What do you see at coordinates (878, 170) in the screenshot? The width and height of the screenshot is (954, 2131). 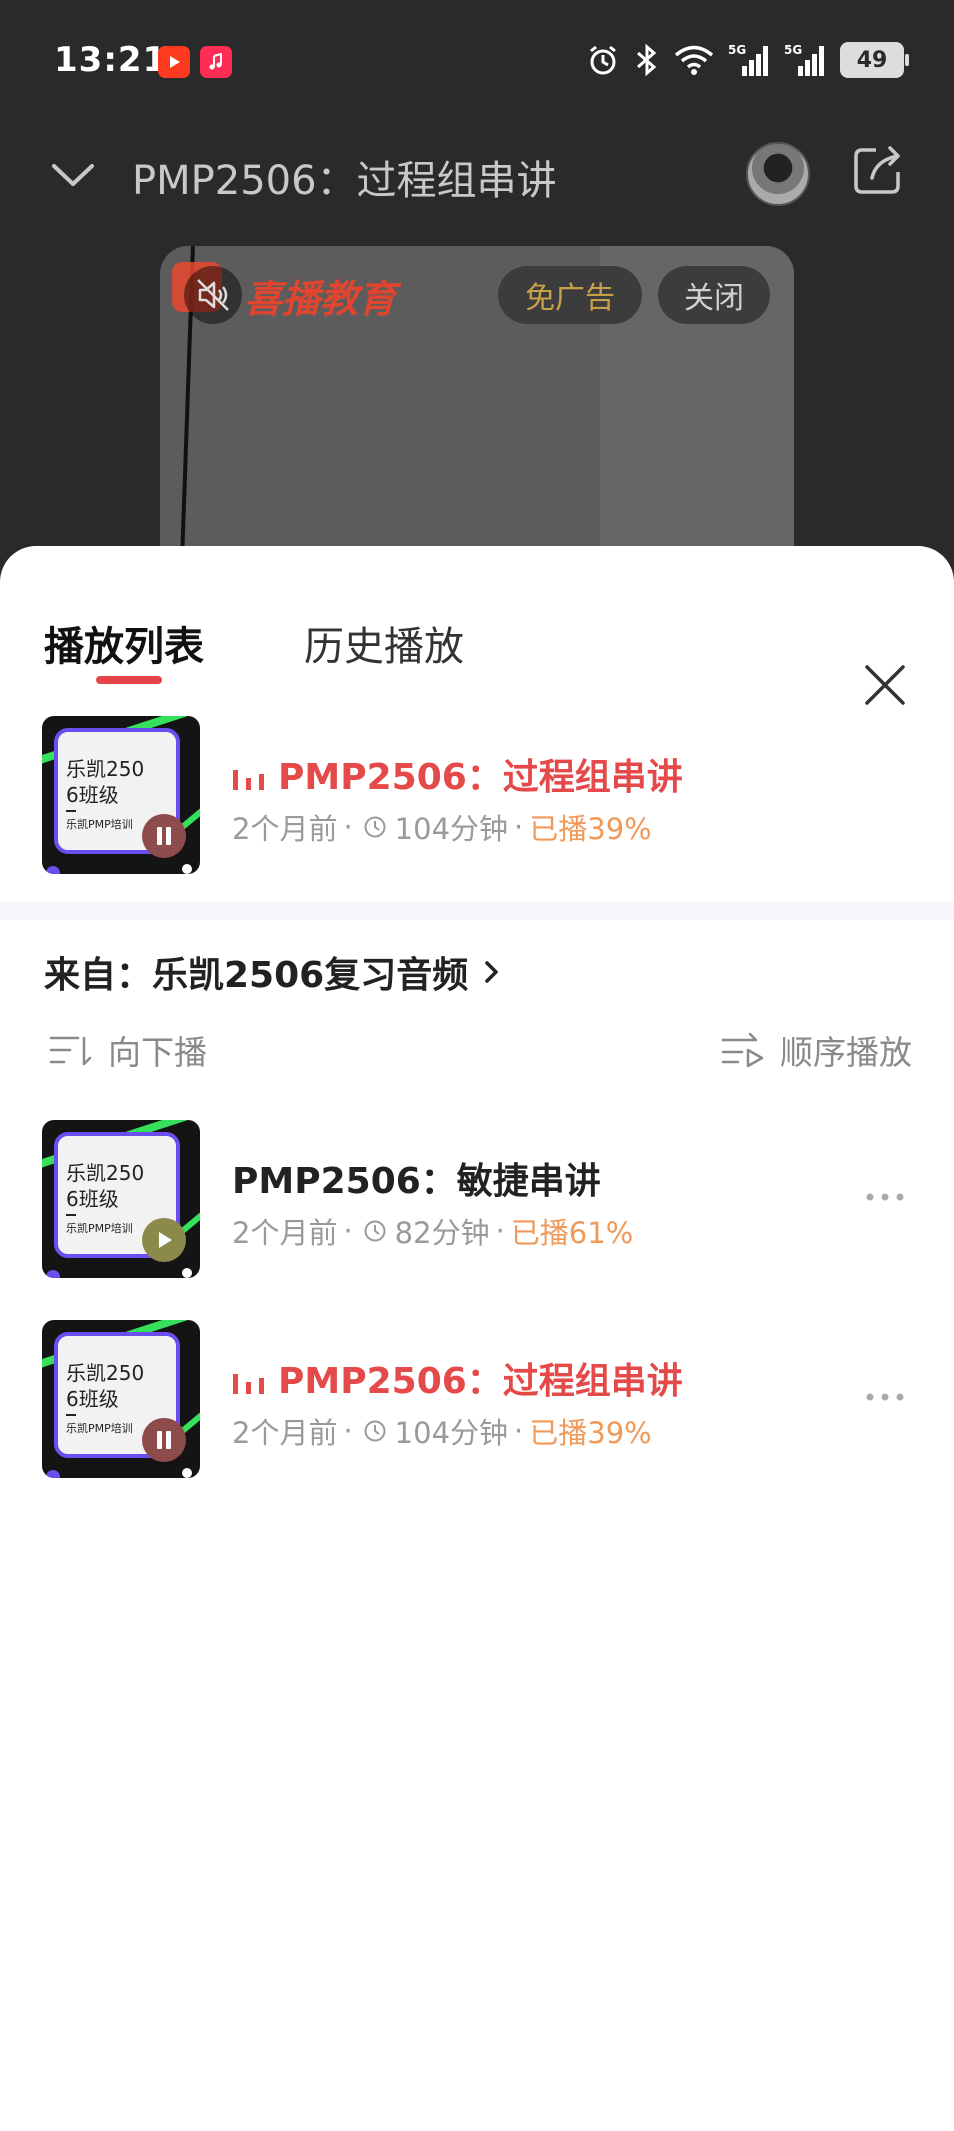 I see `share-icon` at bounding box center [878, 170].